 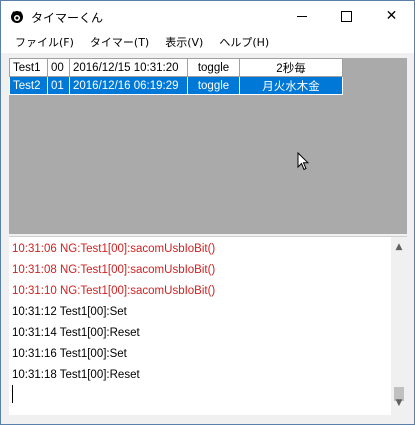 I want to click on table-row: Test1 00 2016/12/15 10:31:20 toggle 2秒毎, so click(x=176, y=67).